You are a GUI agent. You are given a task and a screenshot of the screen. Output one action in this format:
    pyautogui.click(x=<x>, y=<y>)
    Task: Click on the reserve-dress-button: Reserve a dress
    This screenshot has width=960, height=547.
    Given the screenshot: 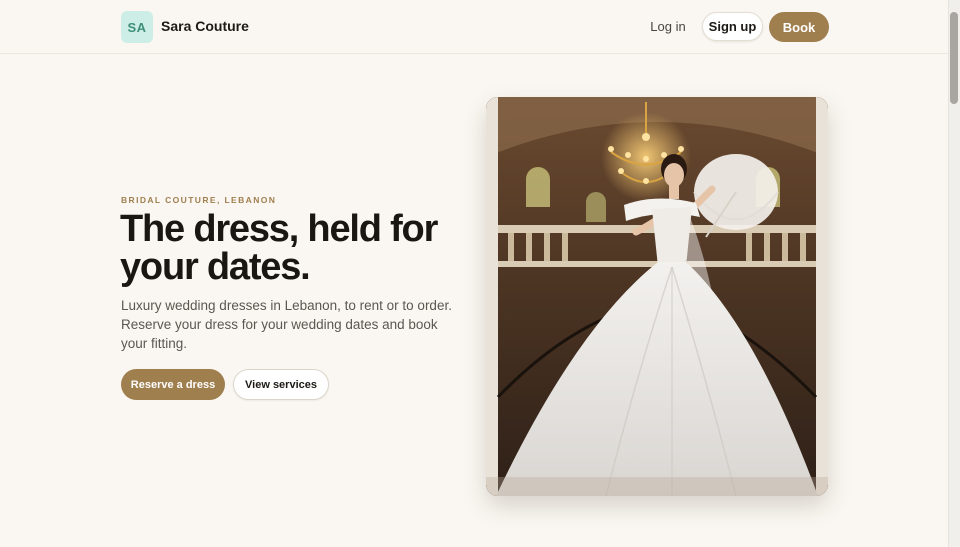 What is the action you would take?
    pyautogui.click(x=173, y=384)
    